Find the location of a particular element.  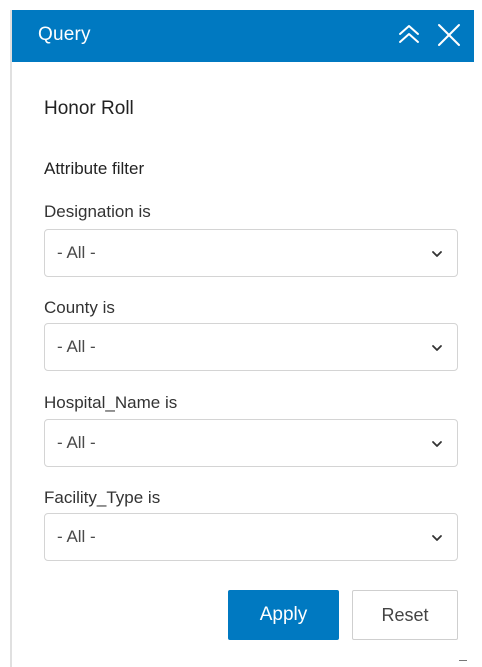

facility-type-select-value: - All - is located at coordinates (76, 536).